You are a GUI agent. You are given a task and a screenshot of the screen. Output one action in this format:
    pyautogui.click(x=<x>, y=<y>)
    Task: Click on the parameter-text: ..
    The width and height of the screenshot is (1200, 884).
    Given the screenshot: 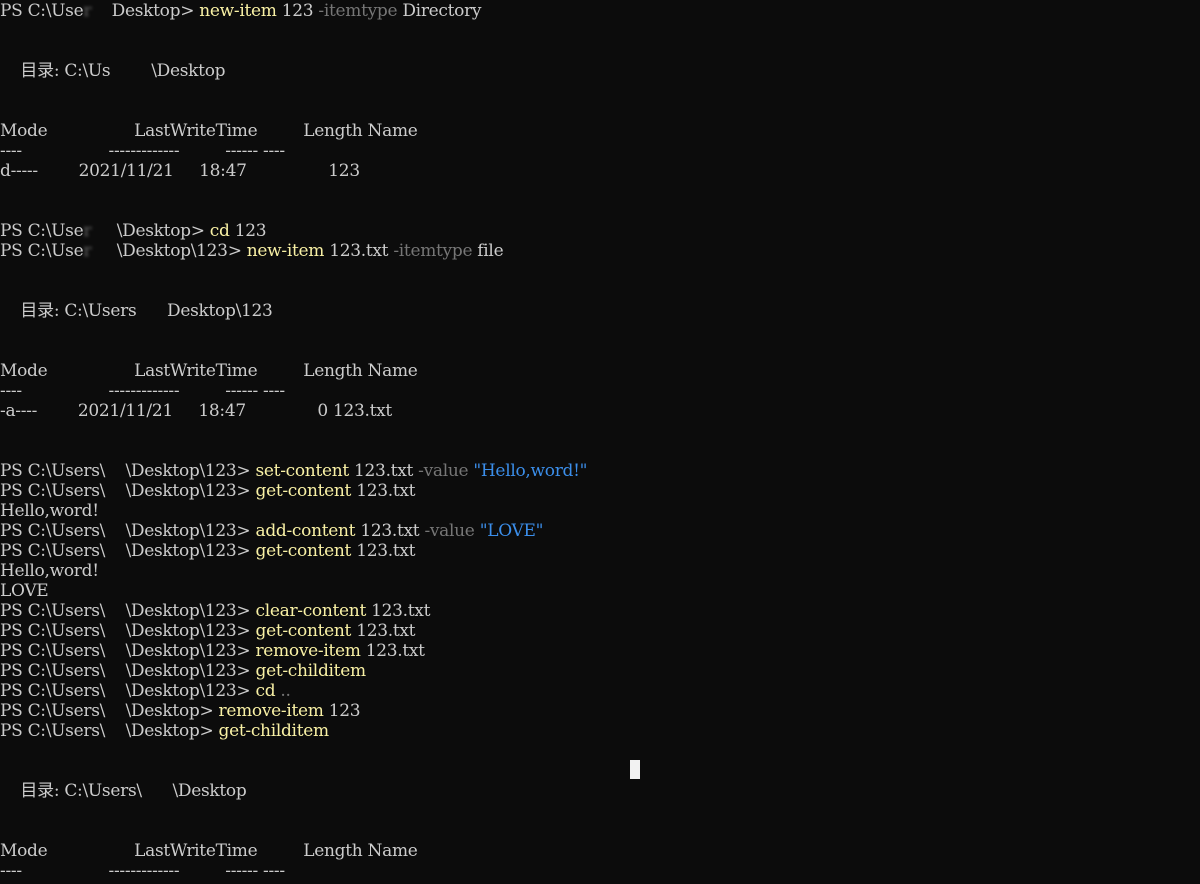 What is the action you would take?
    pyautogui.click(x=285, y=691)
    